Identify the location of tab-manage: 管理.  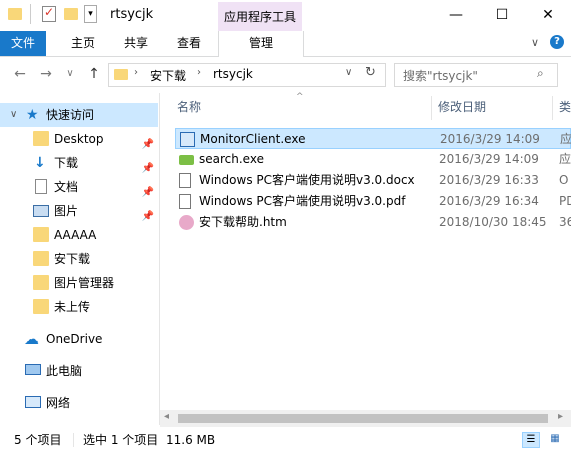
(261, 44).